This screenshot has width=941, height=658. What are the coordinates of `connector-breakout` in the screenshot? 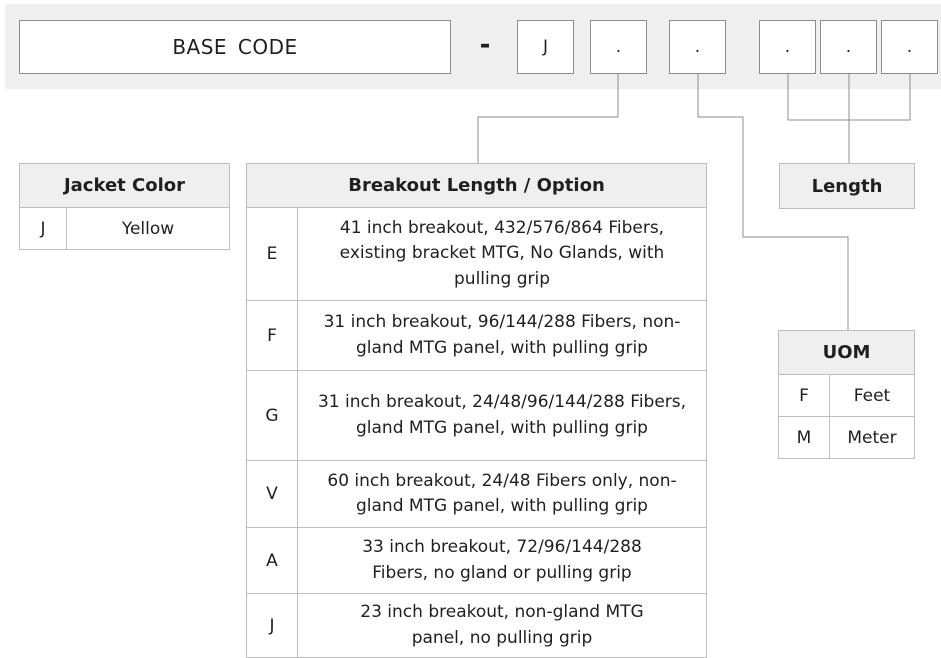 It's located at (548, 118).